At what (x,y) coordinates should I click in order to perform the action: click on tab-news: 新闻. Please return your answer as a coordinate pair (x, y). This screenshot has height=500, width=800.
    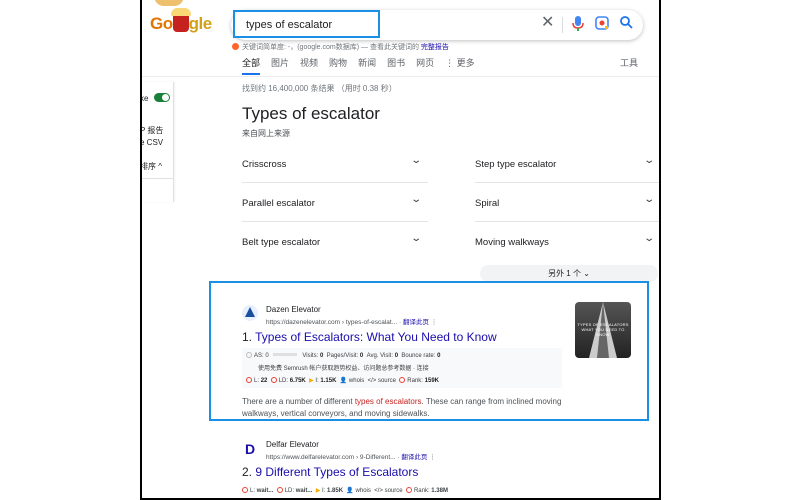
    Looking at the image, I should click on (367, 65).